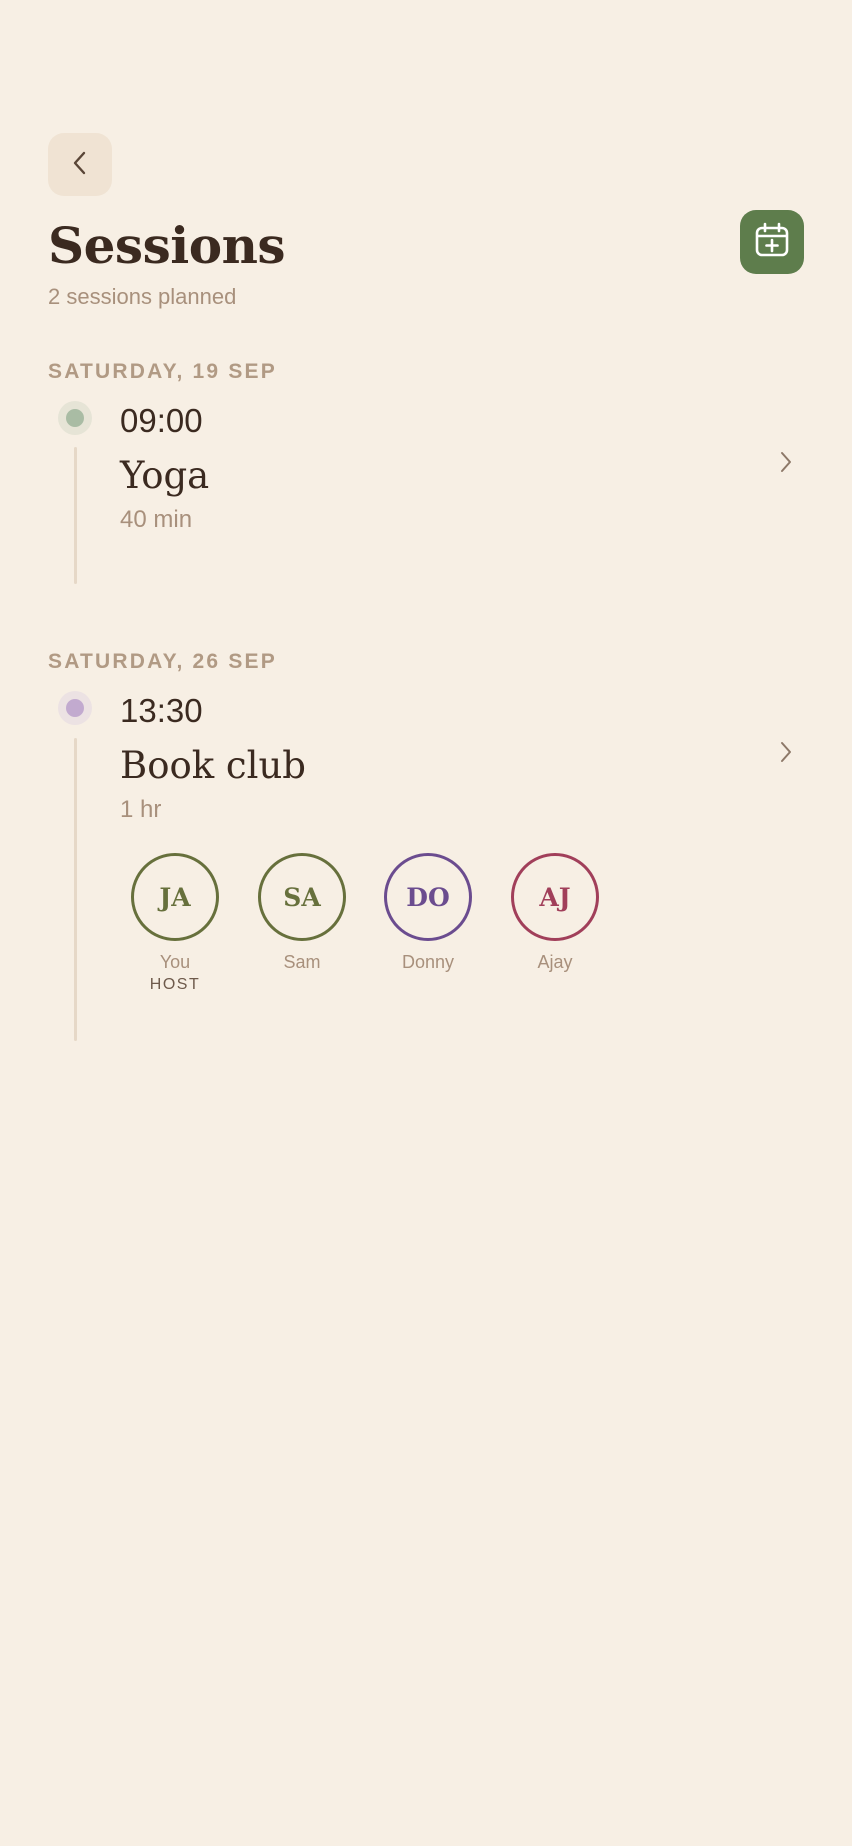 The width and height of the screenshot is (852, 1846). Describe the element at coordinates (175, 962) in the screenshot. I see `attendee-name: You` at that location.